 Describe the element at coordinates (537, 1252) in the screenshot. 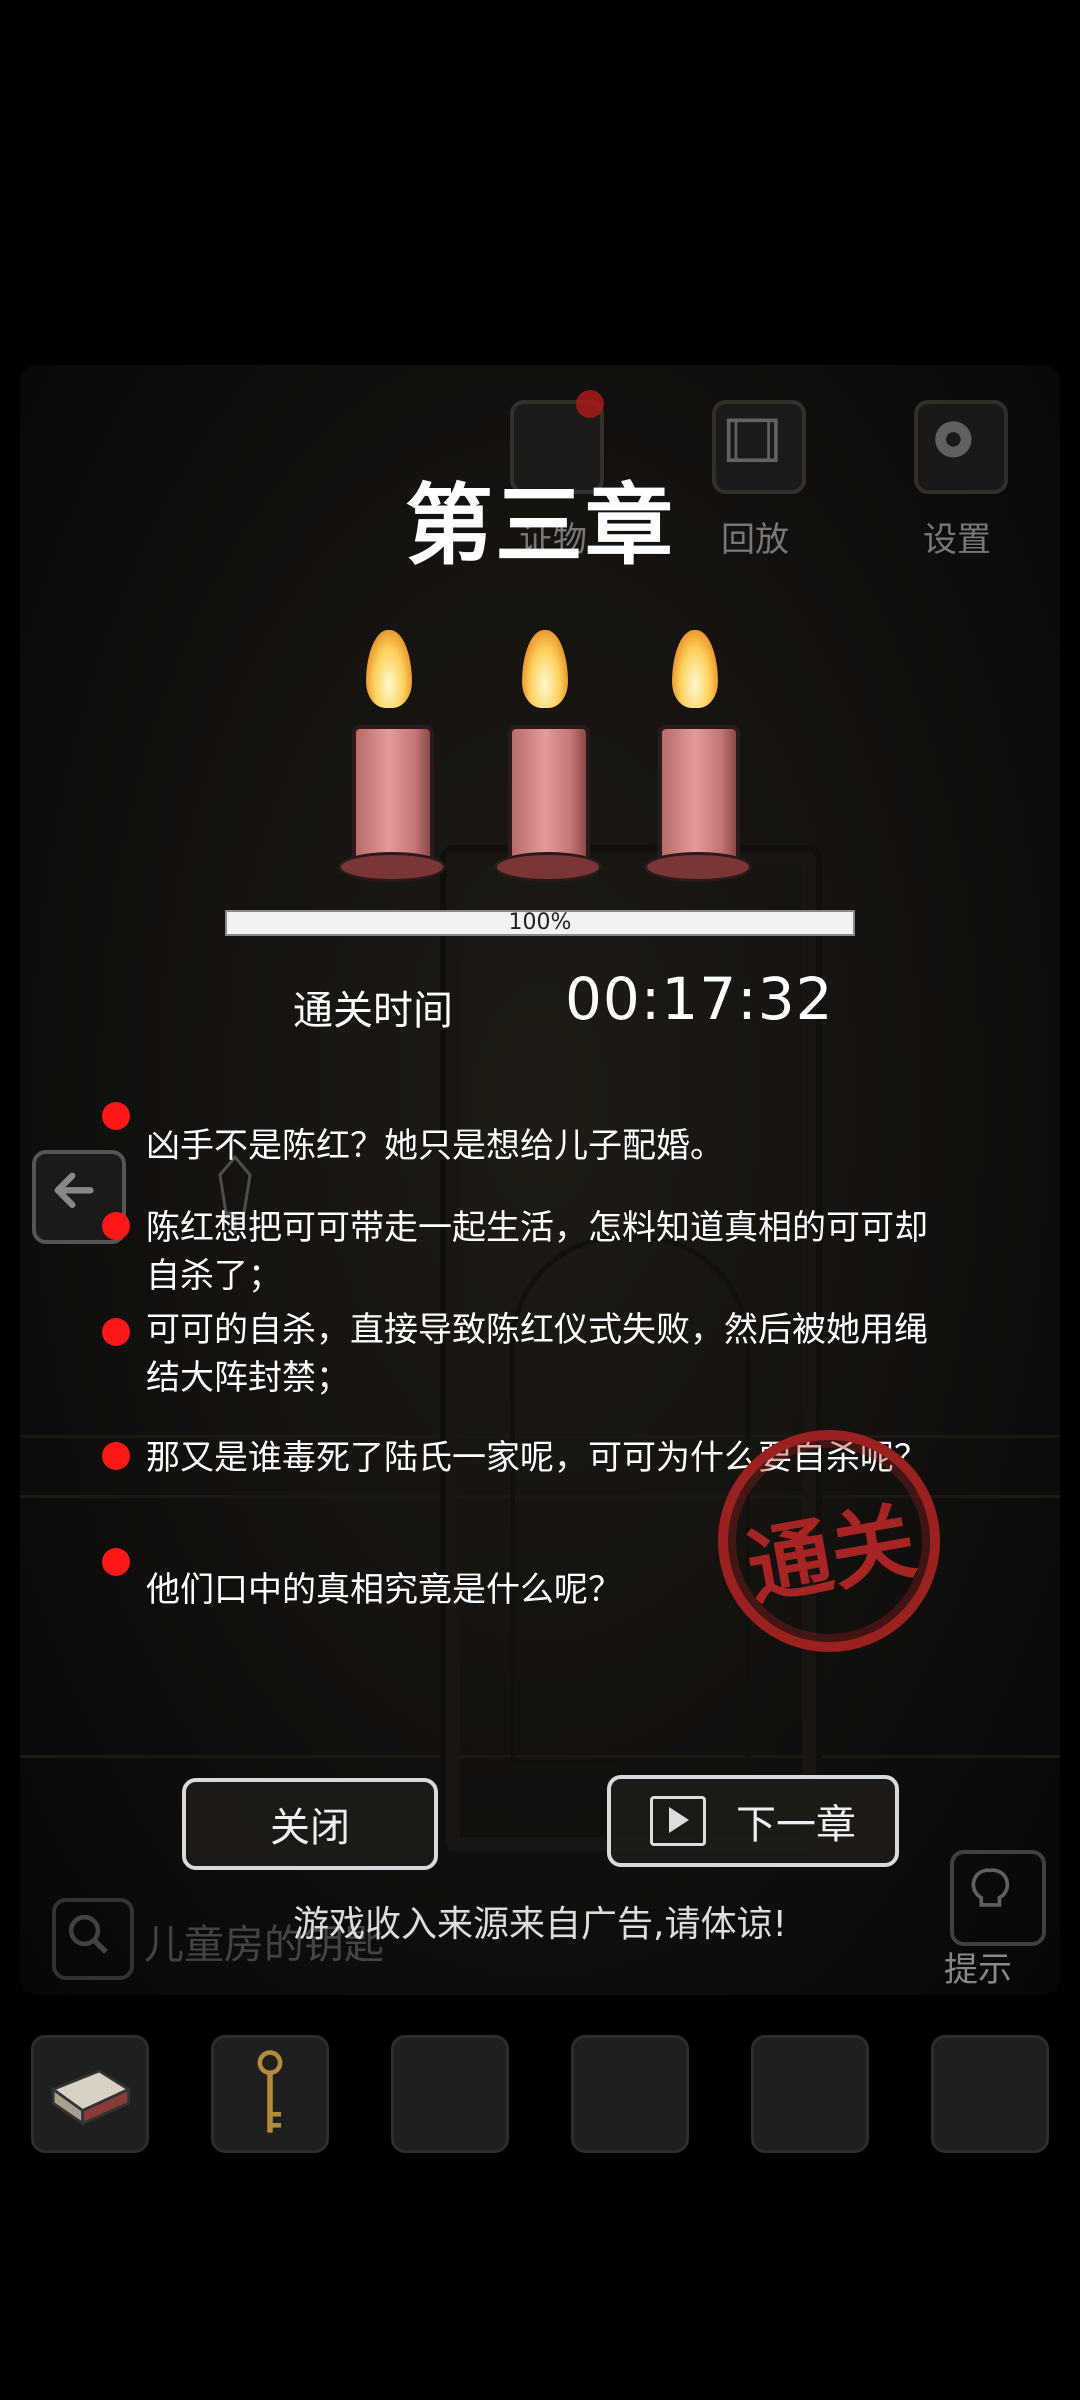

I see `note-item: 陈红想把可可带走一起生活，怎料知道真相的可可却自杀了；` at that location.